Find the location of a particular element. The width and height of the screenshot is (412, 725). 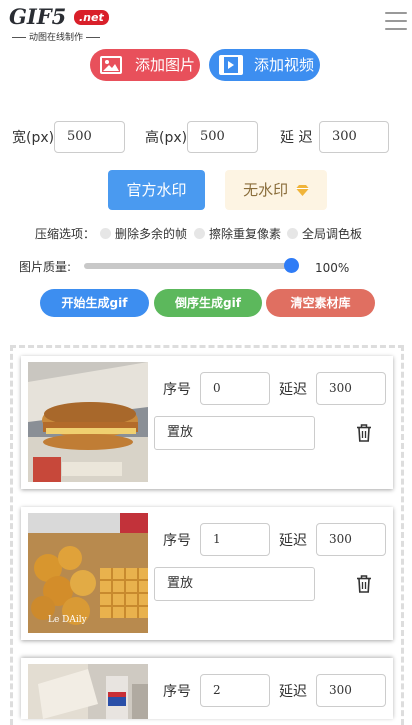

quality-label: 图片质量: is located at coordinates (45, 267).